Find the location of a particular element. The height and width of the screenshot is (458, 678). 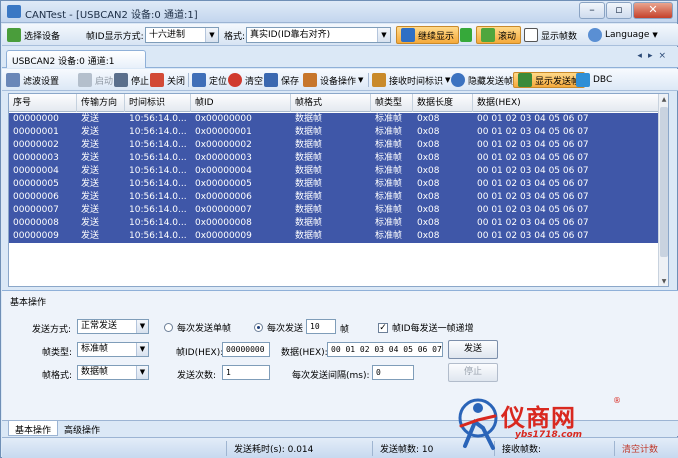

start-button: 启动 is located at coordinates (95, 80).